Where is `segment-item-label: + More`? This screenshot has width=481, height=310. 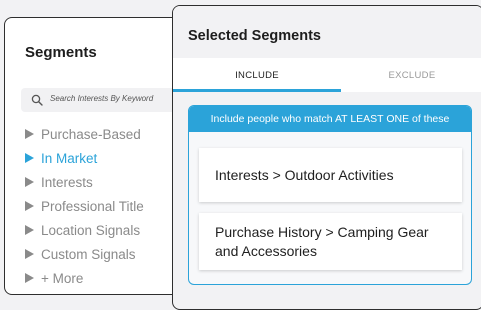
segment-item-label: + More is located at coordinates (62, 278).